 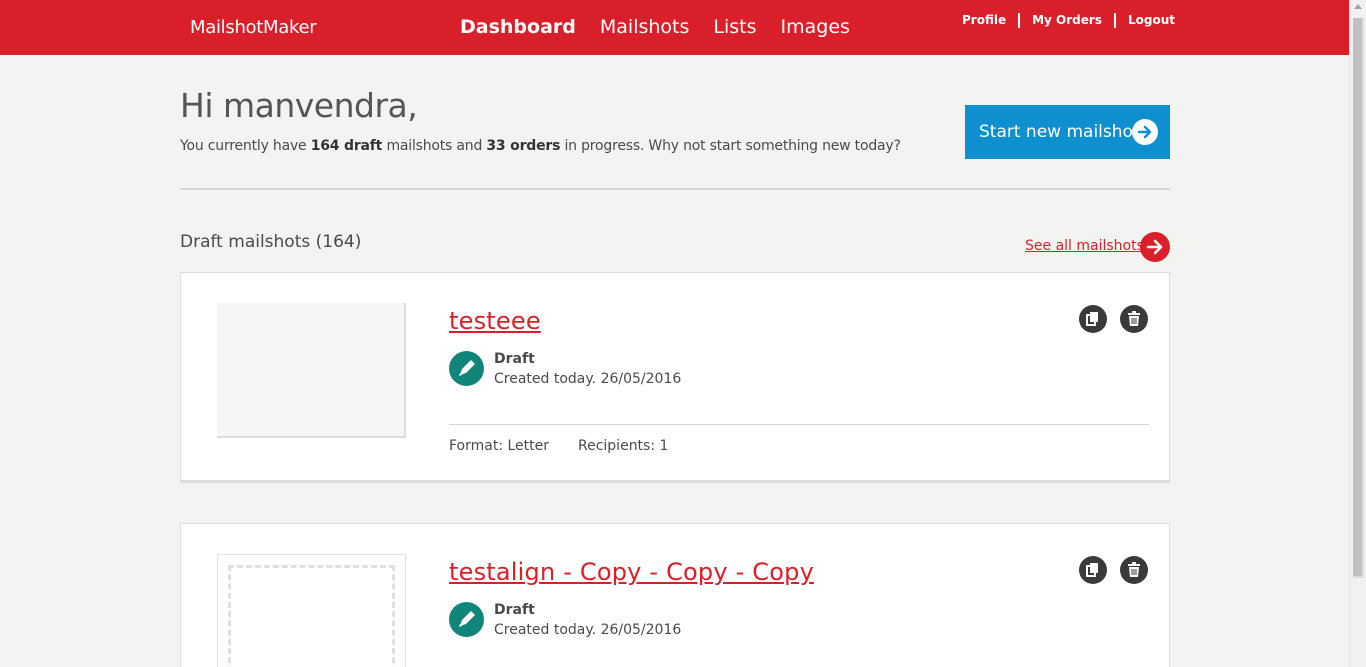 What do you see at coordinates (1358, 6) in the screenshot?
I see `scroll-up-arrow-icon` at bounding box center [1358, 6].